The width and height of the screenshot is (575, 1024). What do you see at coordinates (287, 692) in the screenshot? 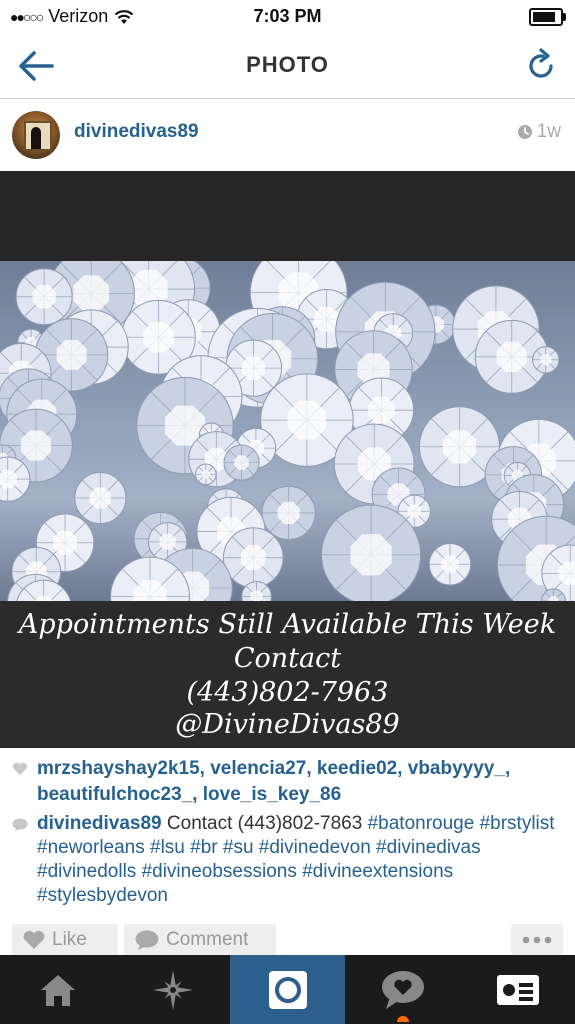
I see `caption-line-phone: (443)802-7963` at bounding box center [287, 692].